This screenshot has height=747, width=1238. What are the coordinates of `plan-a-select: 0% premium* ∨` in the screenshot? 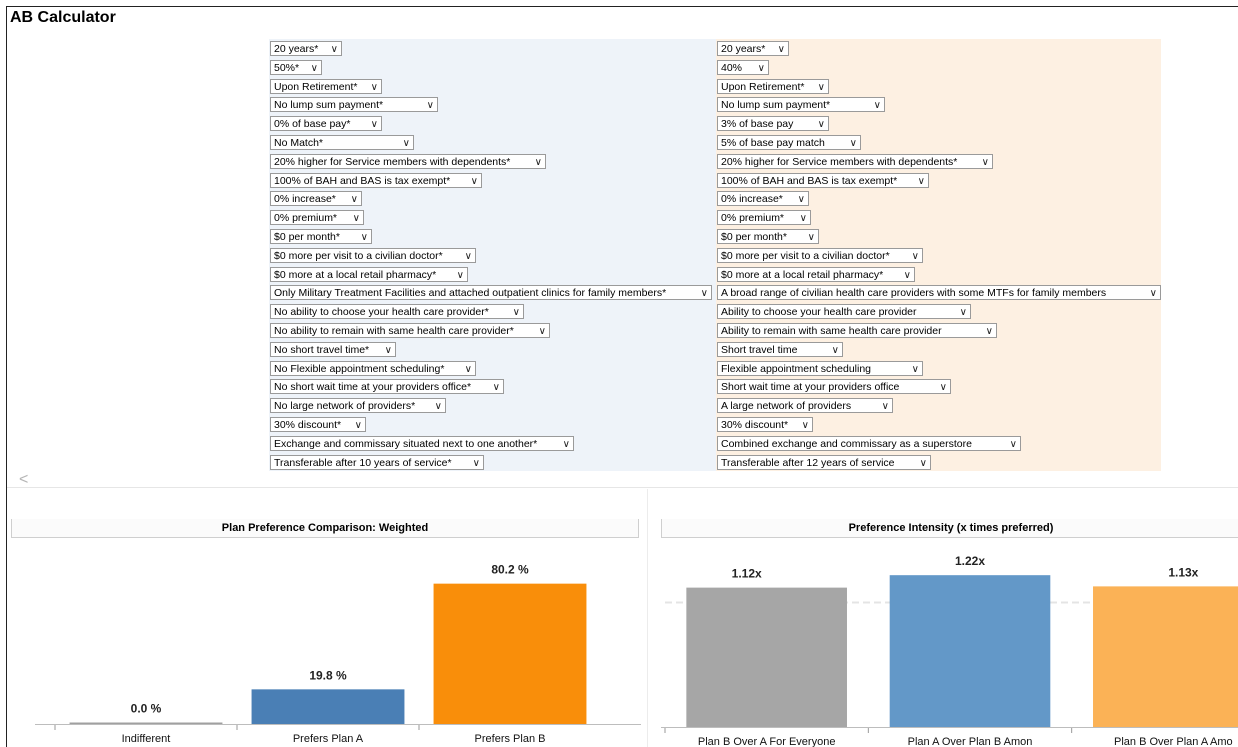 It's located at (317, 218).